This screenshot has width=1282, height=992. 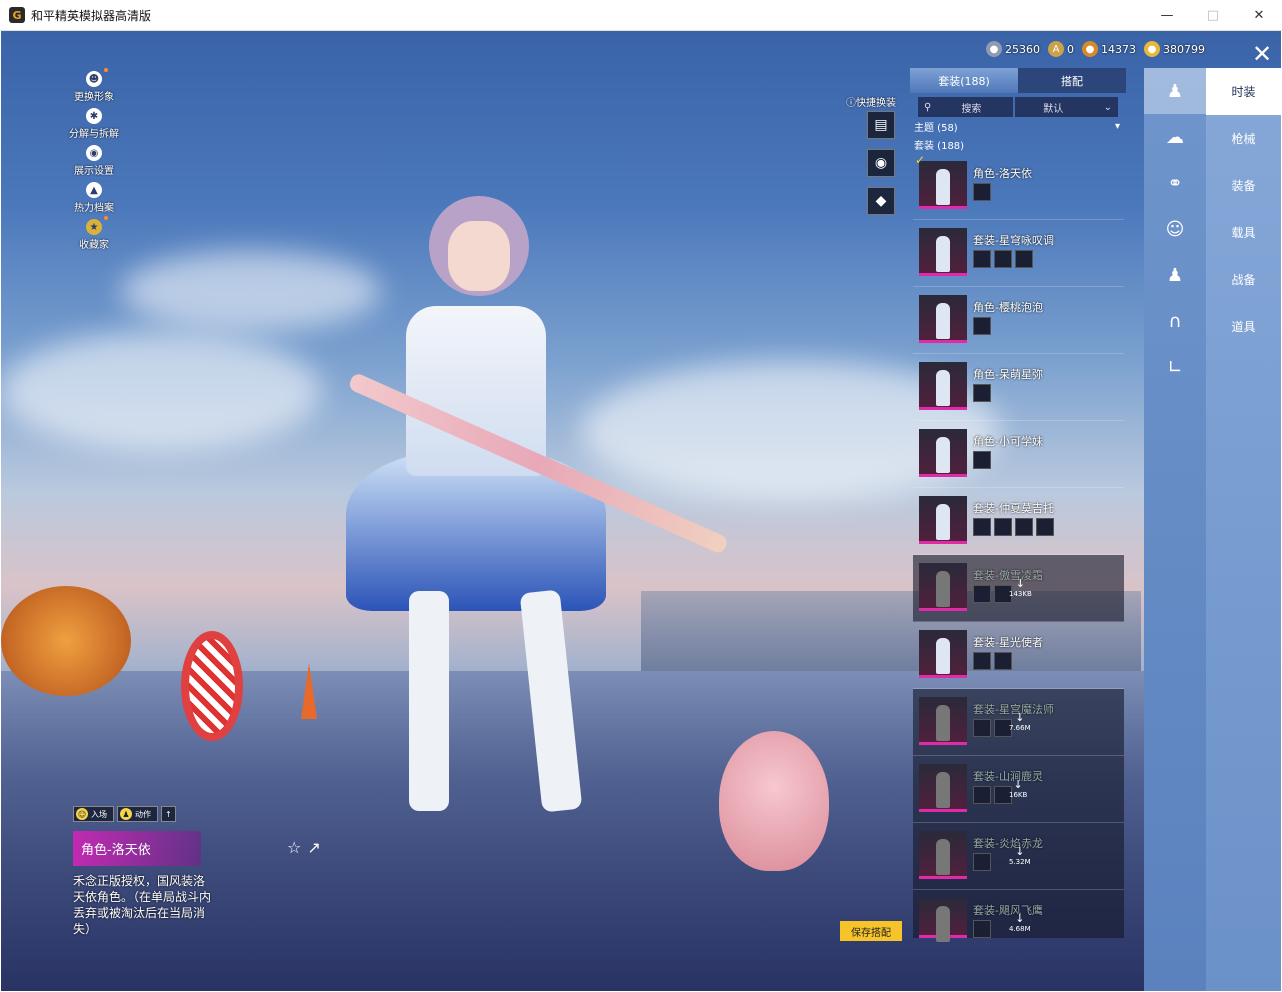 What do you see at coordinates (1175, 229) in the screenshot?
I see `mask-icon: ☺` at bounding box center [1175, 229].